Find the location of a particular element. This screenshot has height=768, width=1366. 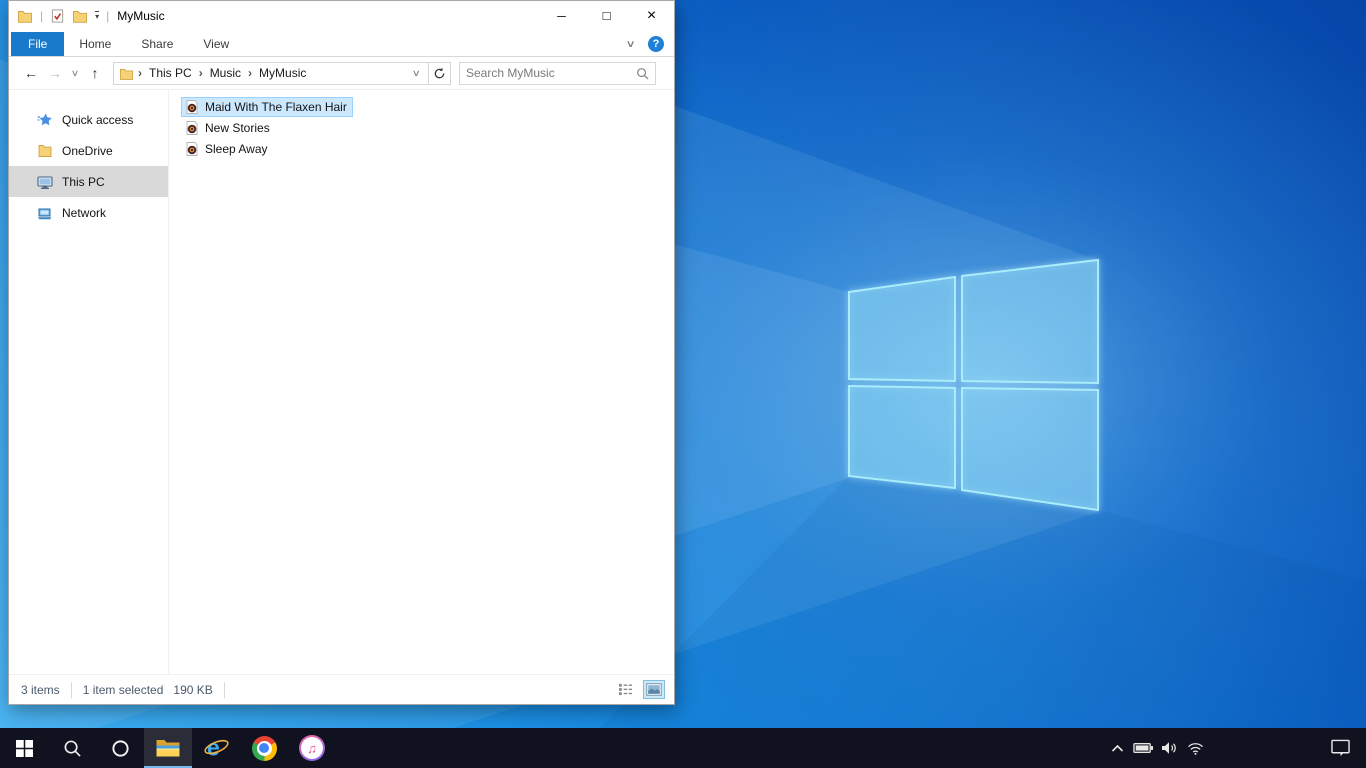

internet-explorer-button: e is located at coordinates (216, 748).